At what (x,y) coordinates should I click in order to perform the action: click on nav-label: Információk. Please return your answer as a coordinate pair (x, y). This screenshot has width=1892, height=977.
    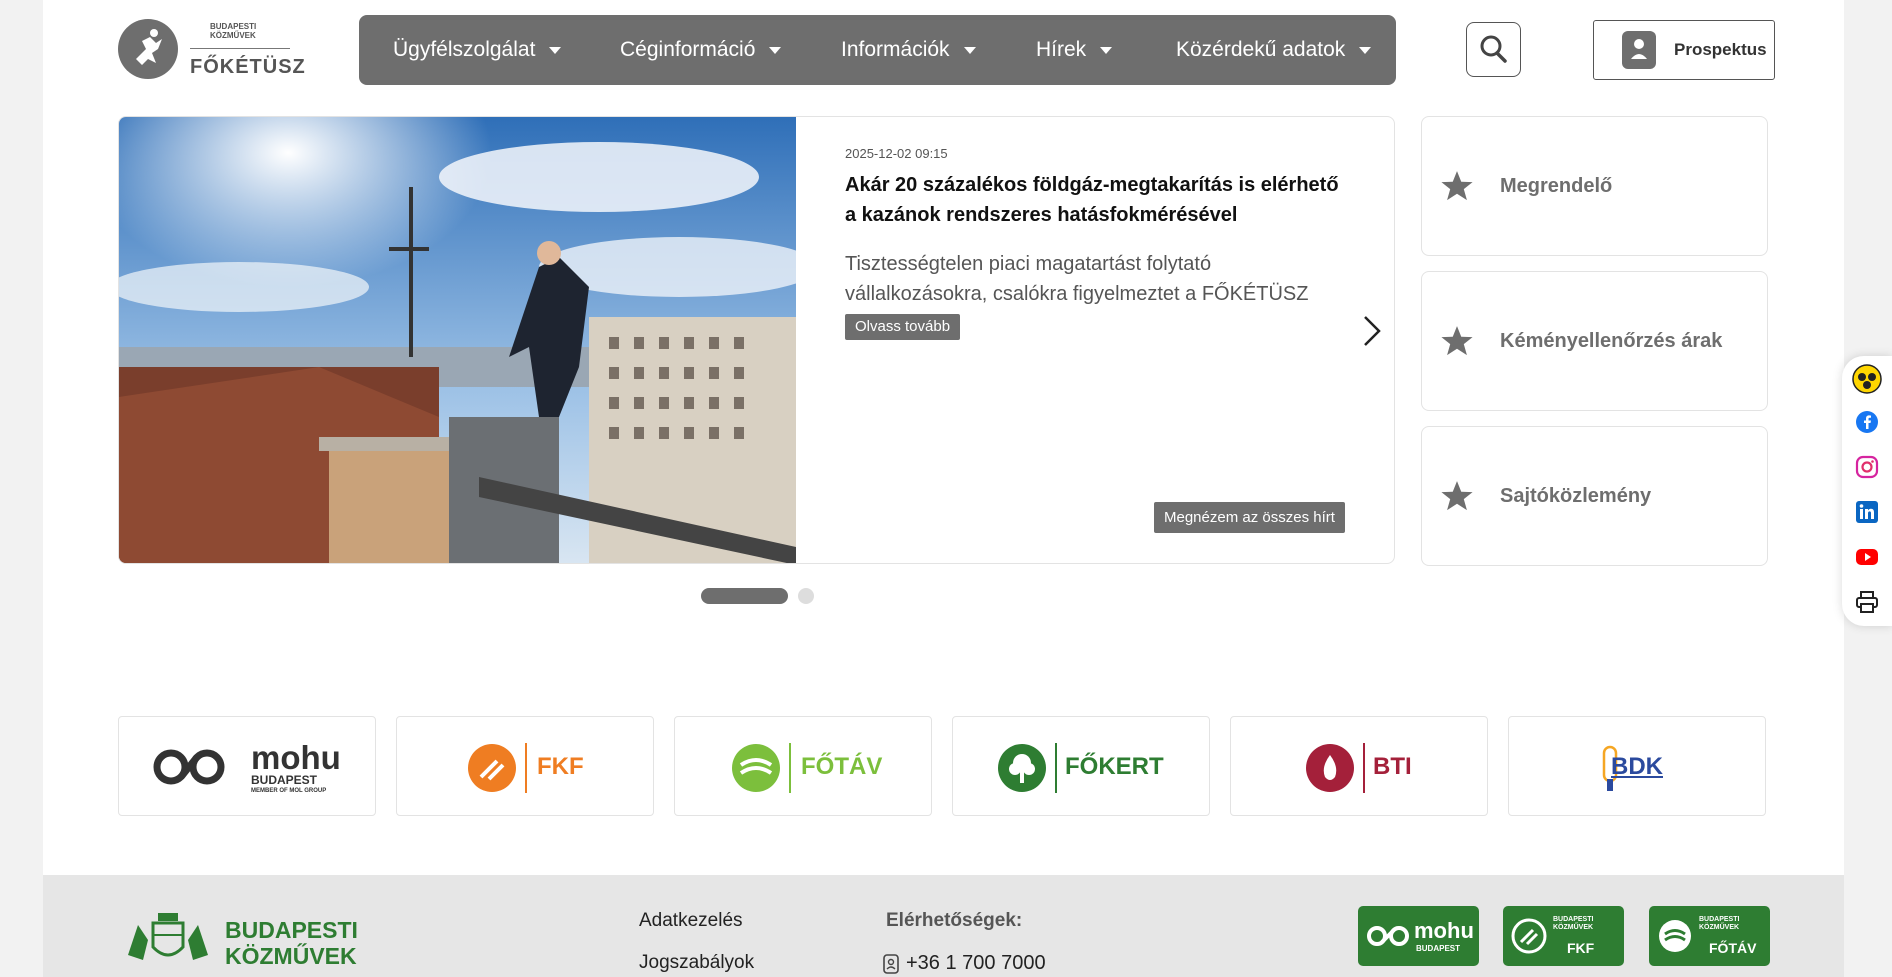
    Looking at the image, I should click on (895, 49).